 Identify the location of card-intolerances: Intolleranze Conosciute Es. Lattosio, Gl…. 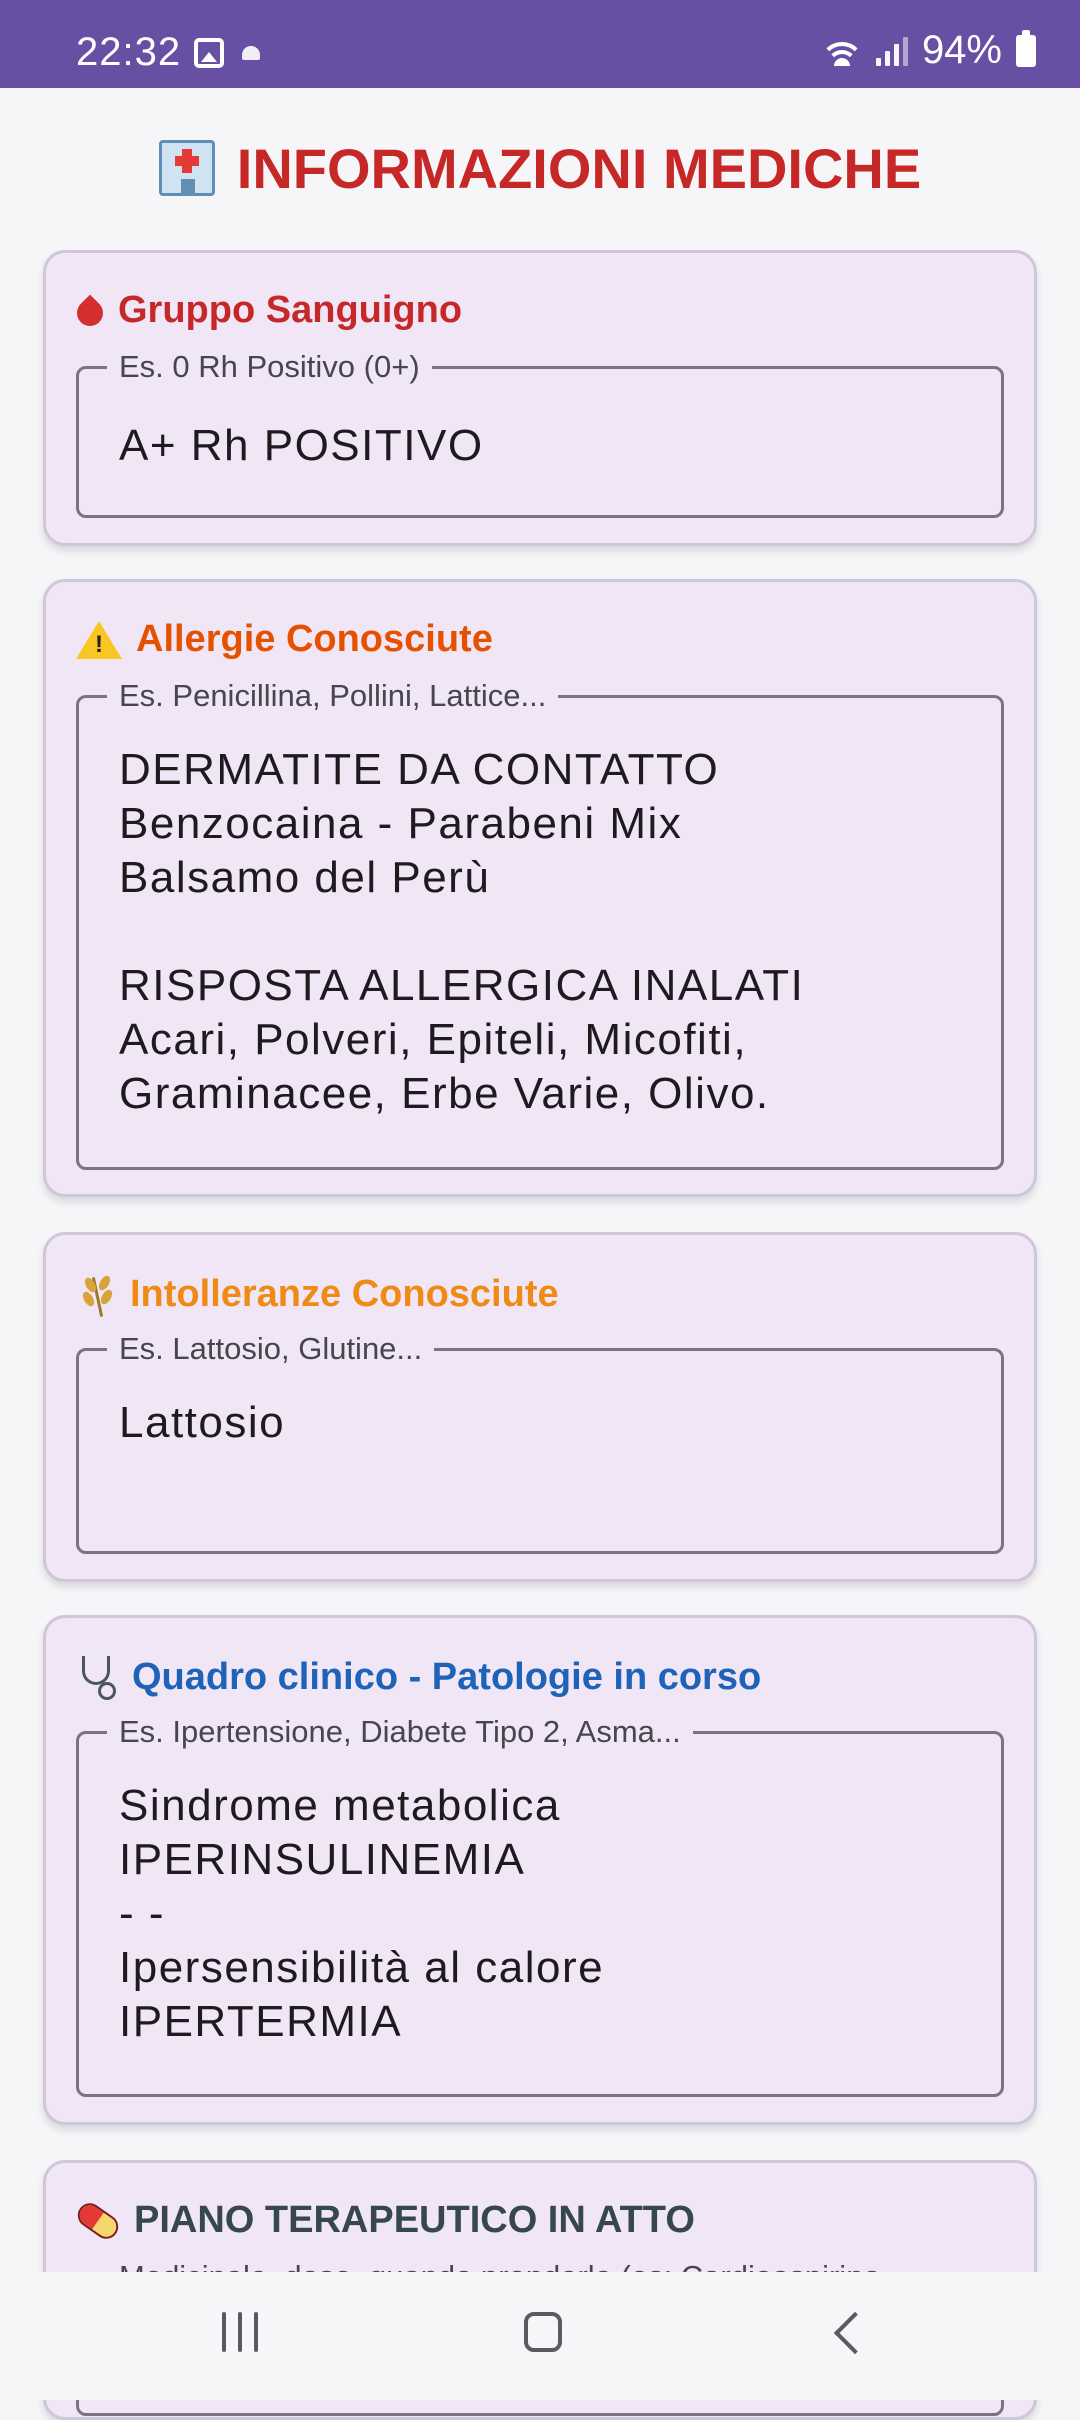
(540, 1407).